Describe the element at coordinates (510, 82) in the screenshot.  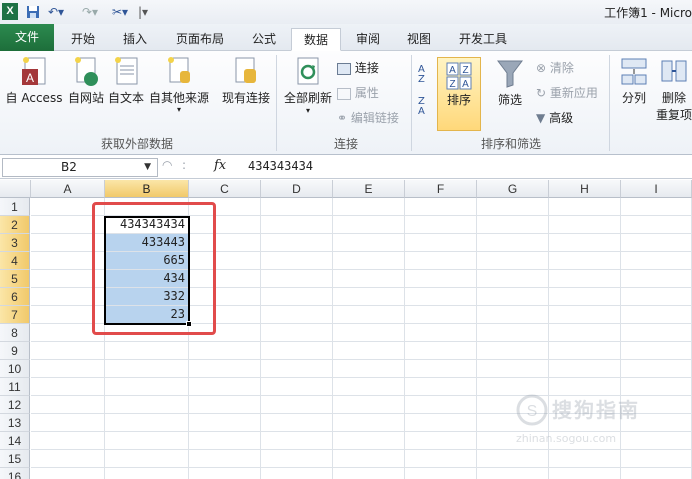
I see `filter-button: 筛选` at that location.